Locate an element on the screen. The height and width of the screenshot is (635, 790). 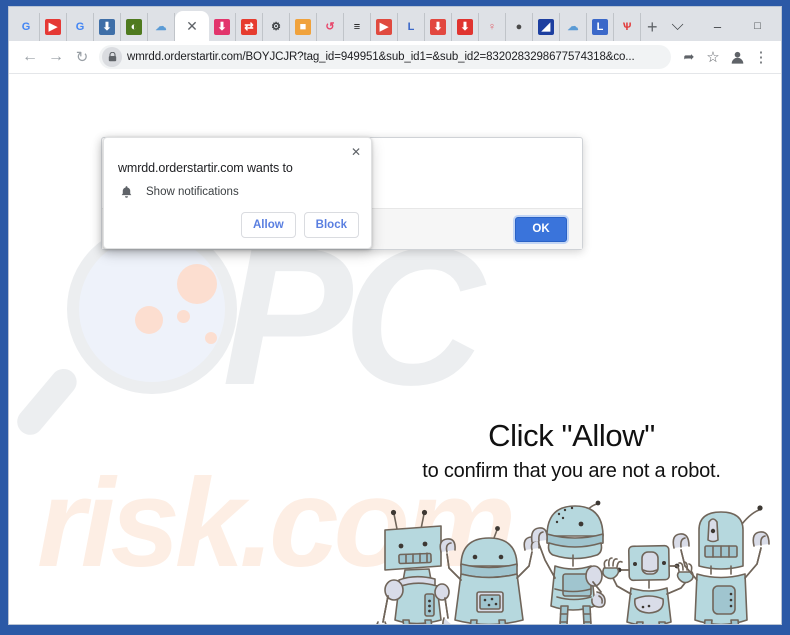
tab-cloud-2: ☁ is located at coordinates (573, 27).